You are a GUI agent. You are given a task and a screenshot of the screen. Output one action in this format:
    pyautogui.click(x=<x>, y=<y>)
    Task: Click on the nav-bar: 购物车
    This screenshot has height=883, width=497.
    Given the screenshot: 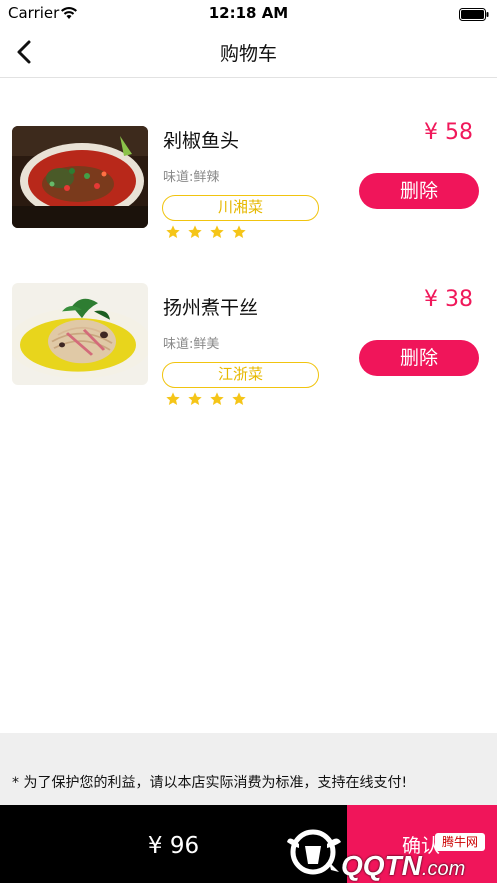 What is the action you would take?
    pyautogui.click(x=248, y=52)
    